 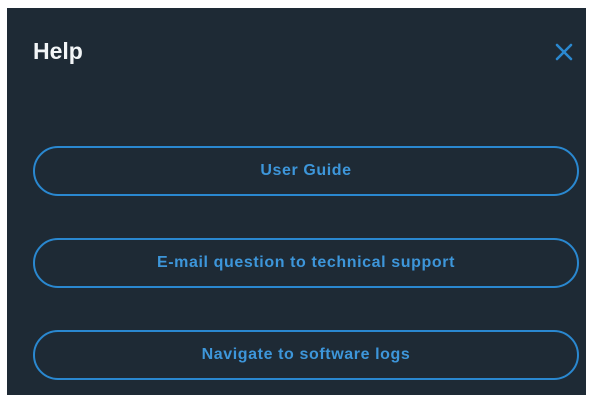 I want to click on user-guide-button: User Guide, so click(x=306, y=171).